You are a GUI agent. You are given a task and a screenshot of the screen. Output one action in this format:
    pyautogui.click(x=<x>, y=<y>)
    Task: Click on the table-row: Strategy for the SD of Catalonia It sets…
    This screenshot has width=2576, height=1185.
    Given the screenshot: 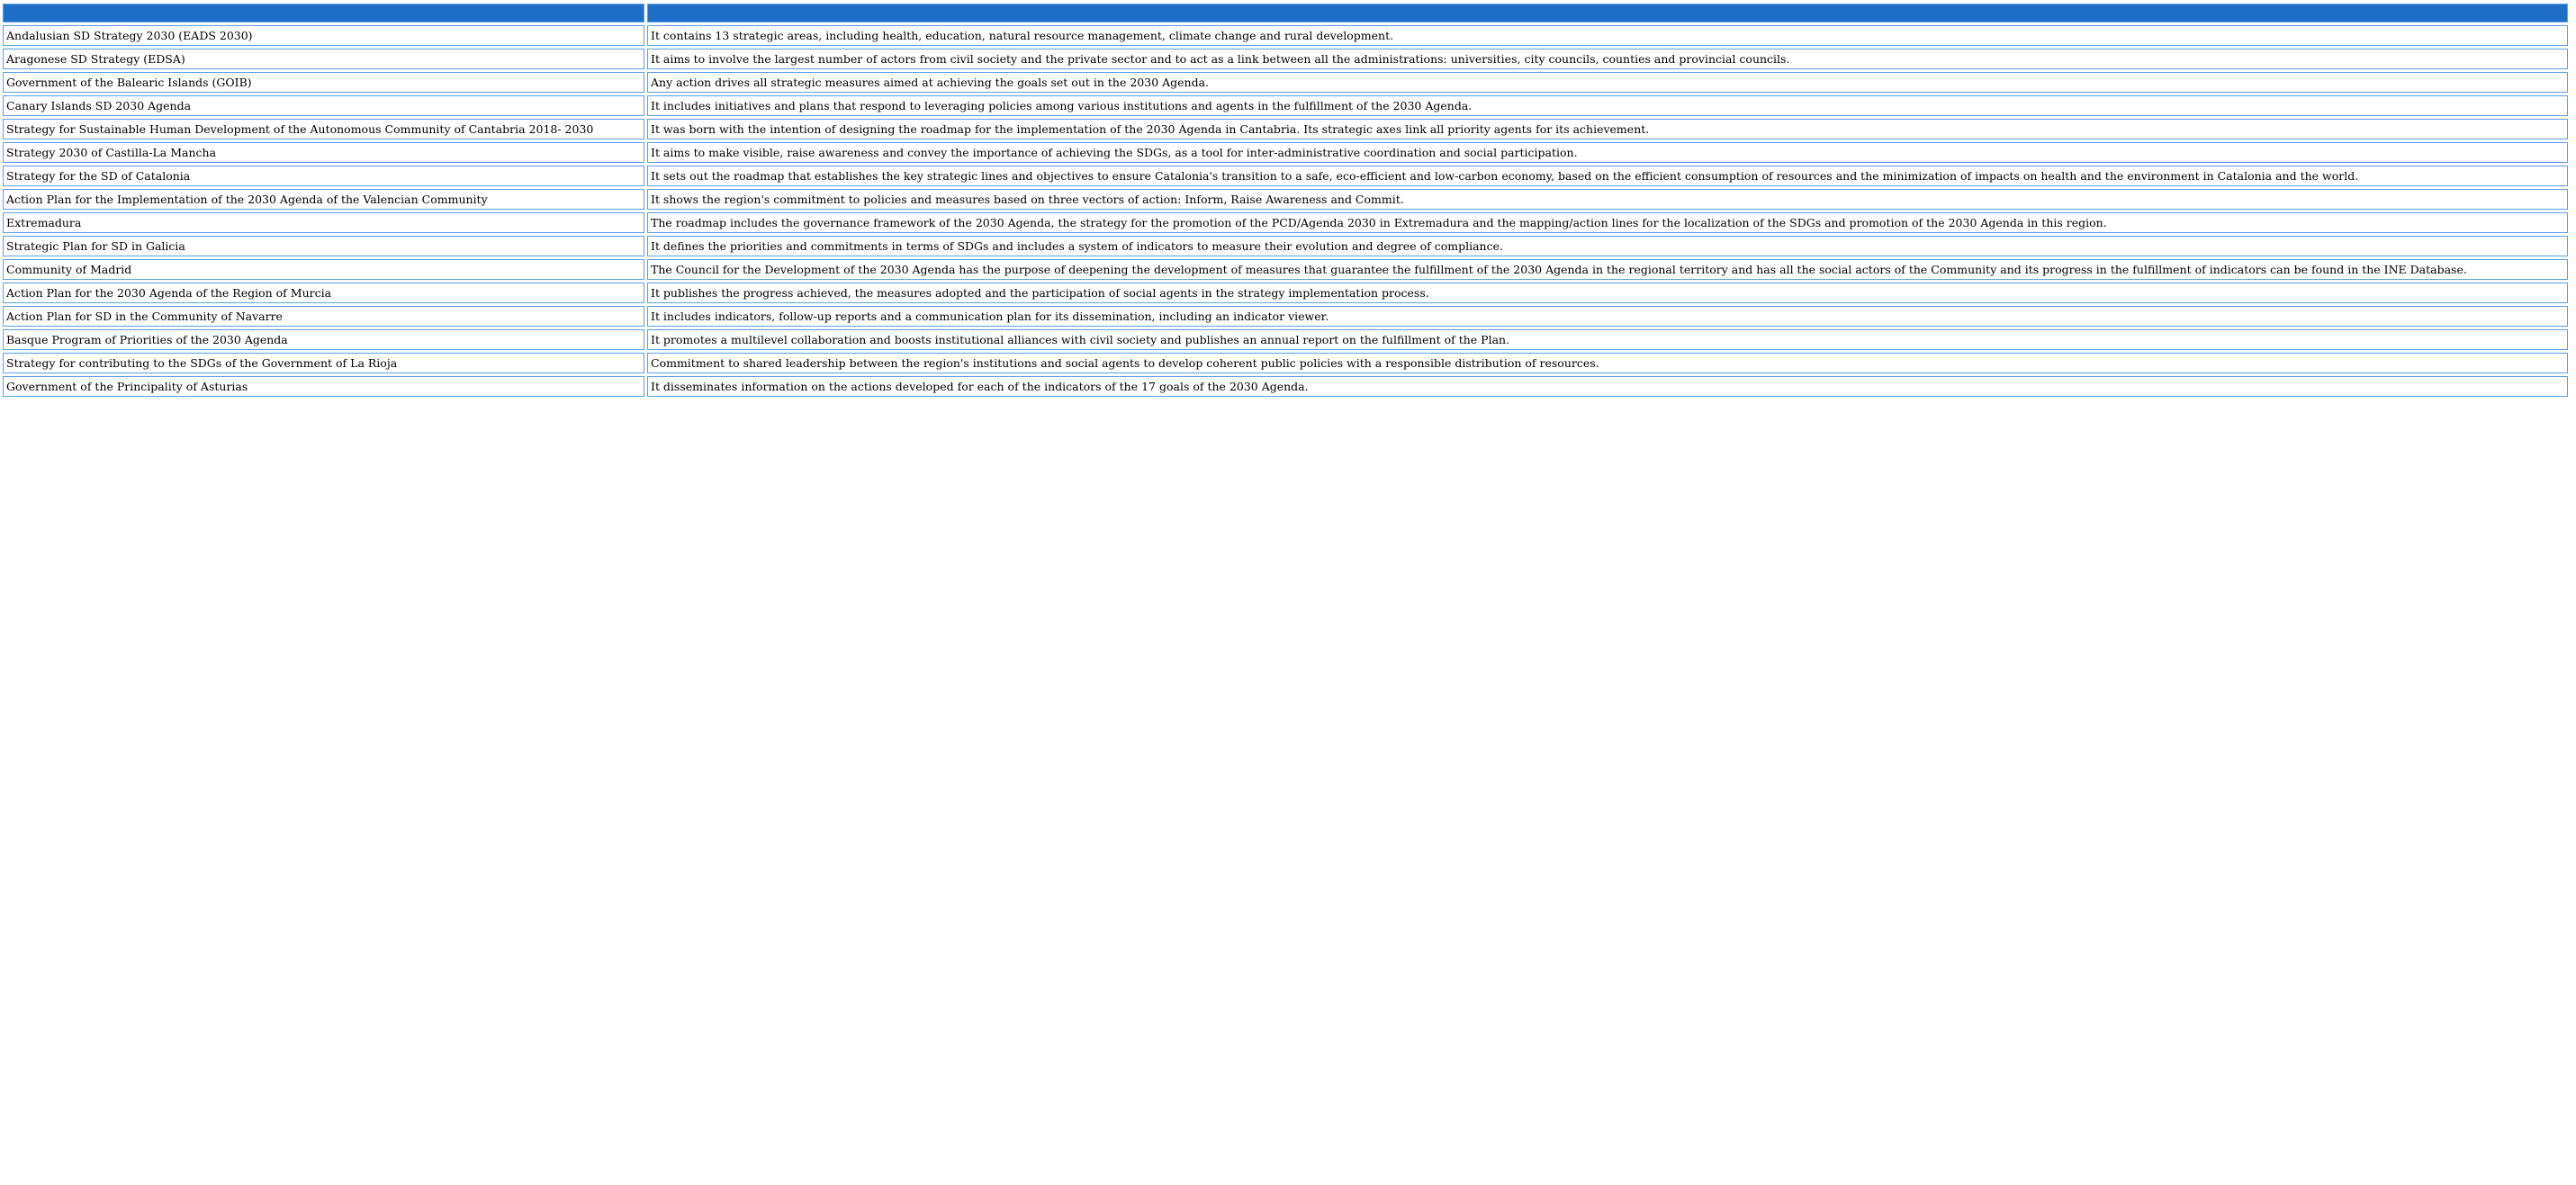 What is the action you would take?
    pyautogui.click(x=1285, y=176)
    